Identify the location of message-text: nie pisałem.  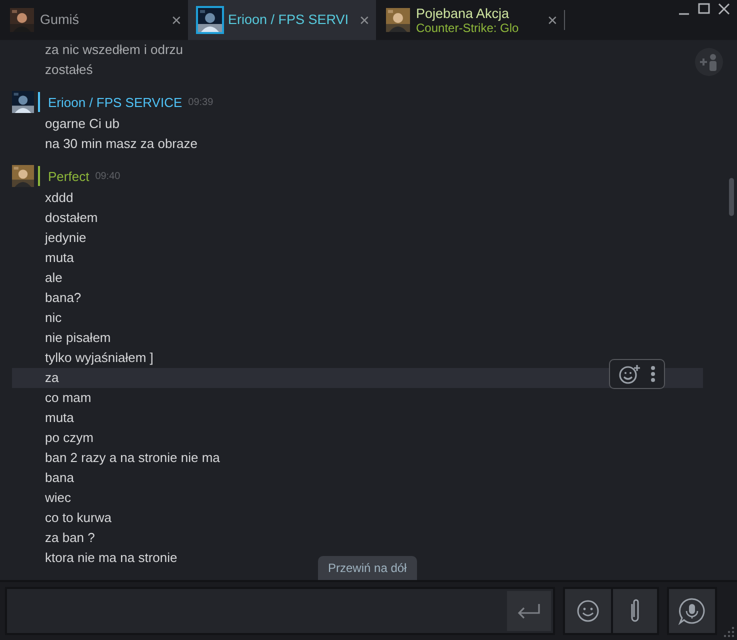
(78, 337).